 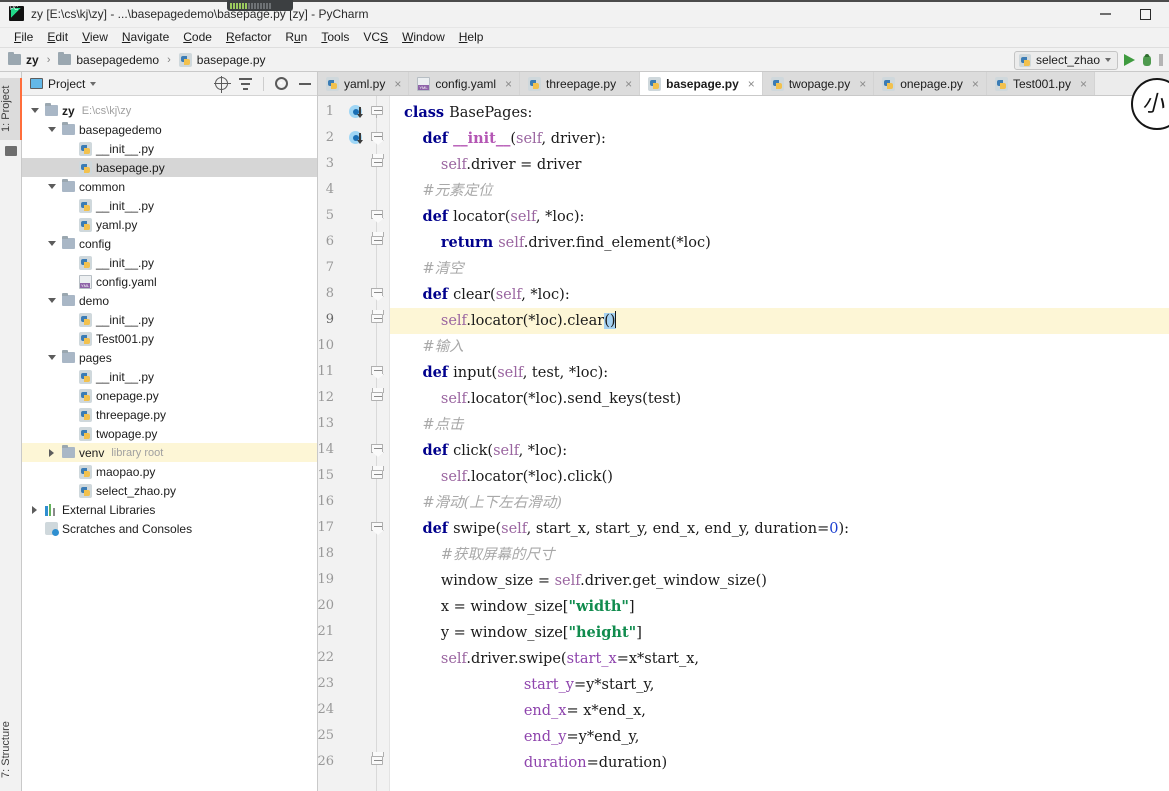 What do you see at coordinates (197, 37) in the screenshot?
I see `menu-item-code: Code` at bounding box center [197, 37].